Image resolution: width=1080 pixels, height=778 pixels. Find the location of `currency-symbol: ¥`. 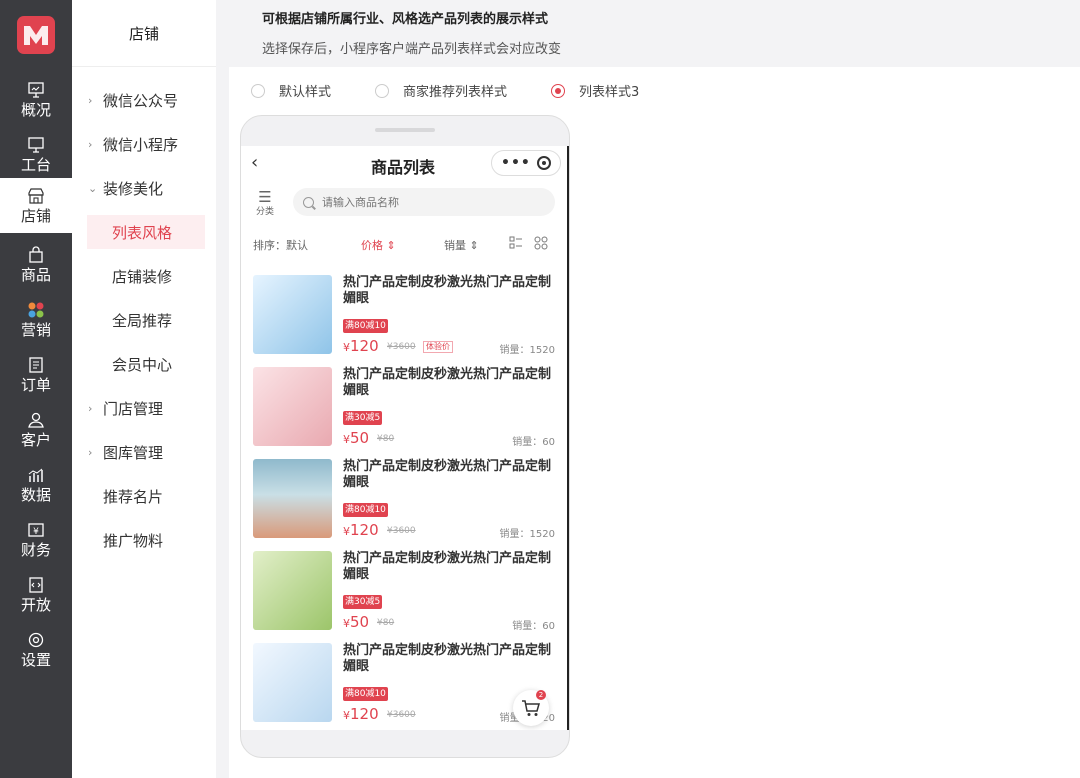

currency-symbol: ¥ is located at coordinates (346, 347).